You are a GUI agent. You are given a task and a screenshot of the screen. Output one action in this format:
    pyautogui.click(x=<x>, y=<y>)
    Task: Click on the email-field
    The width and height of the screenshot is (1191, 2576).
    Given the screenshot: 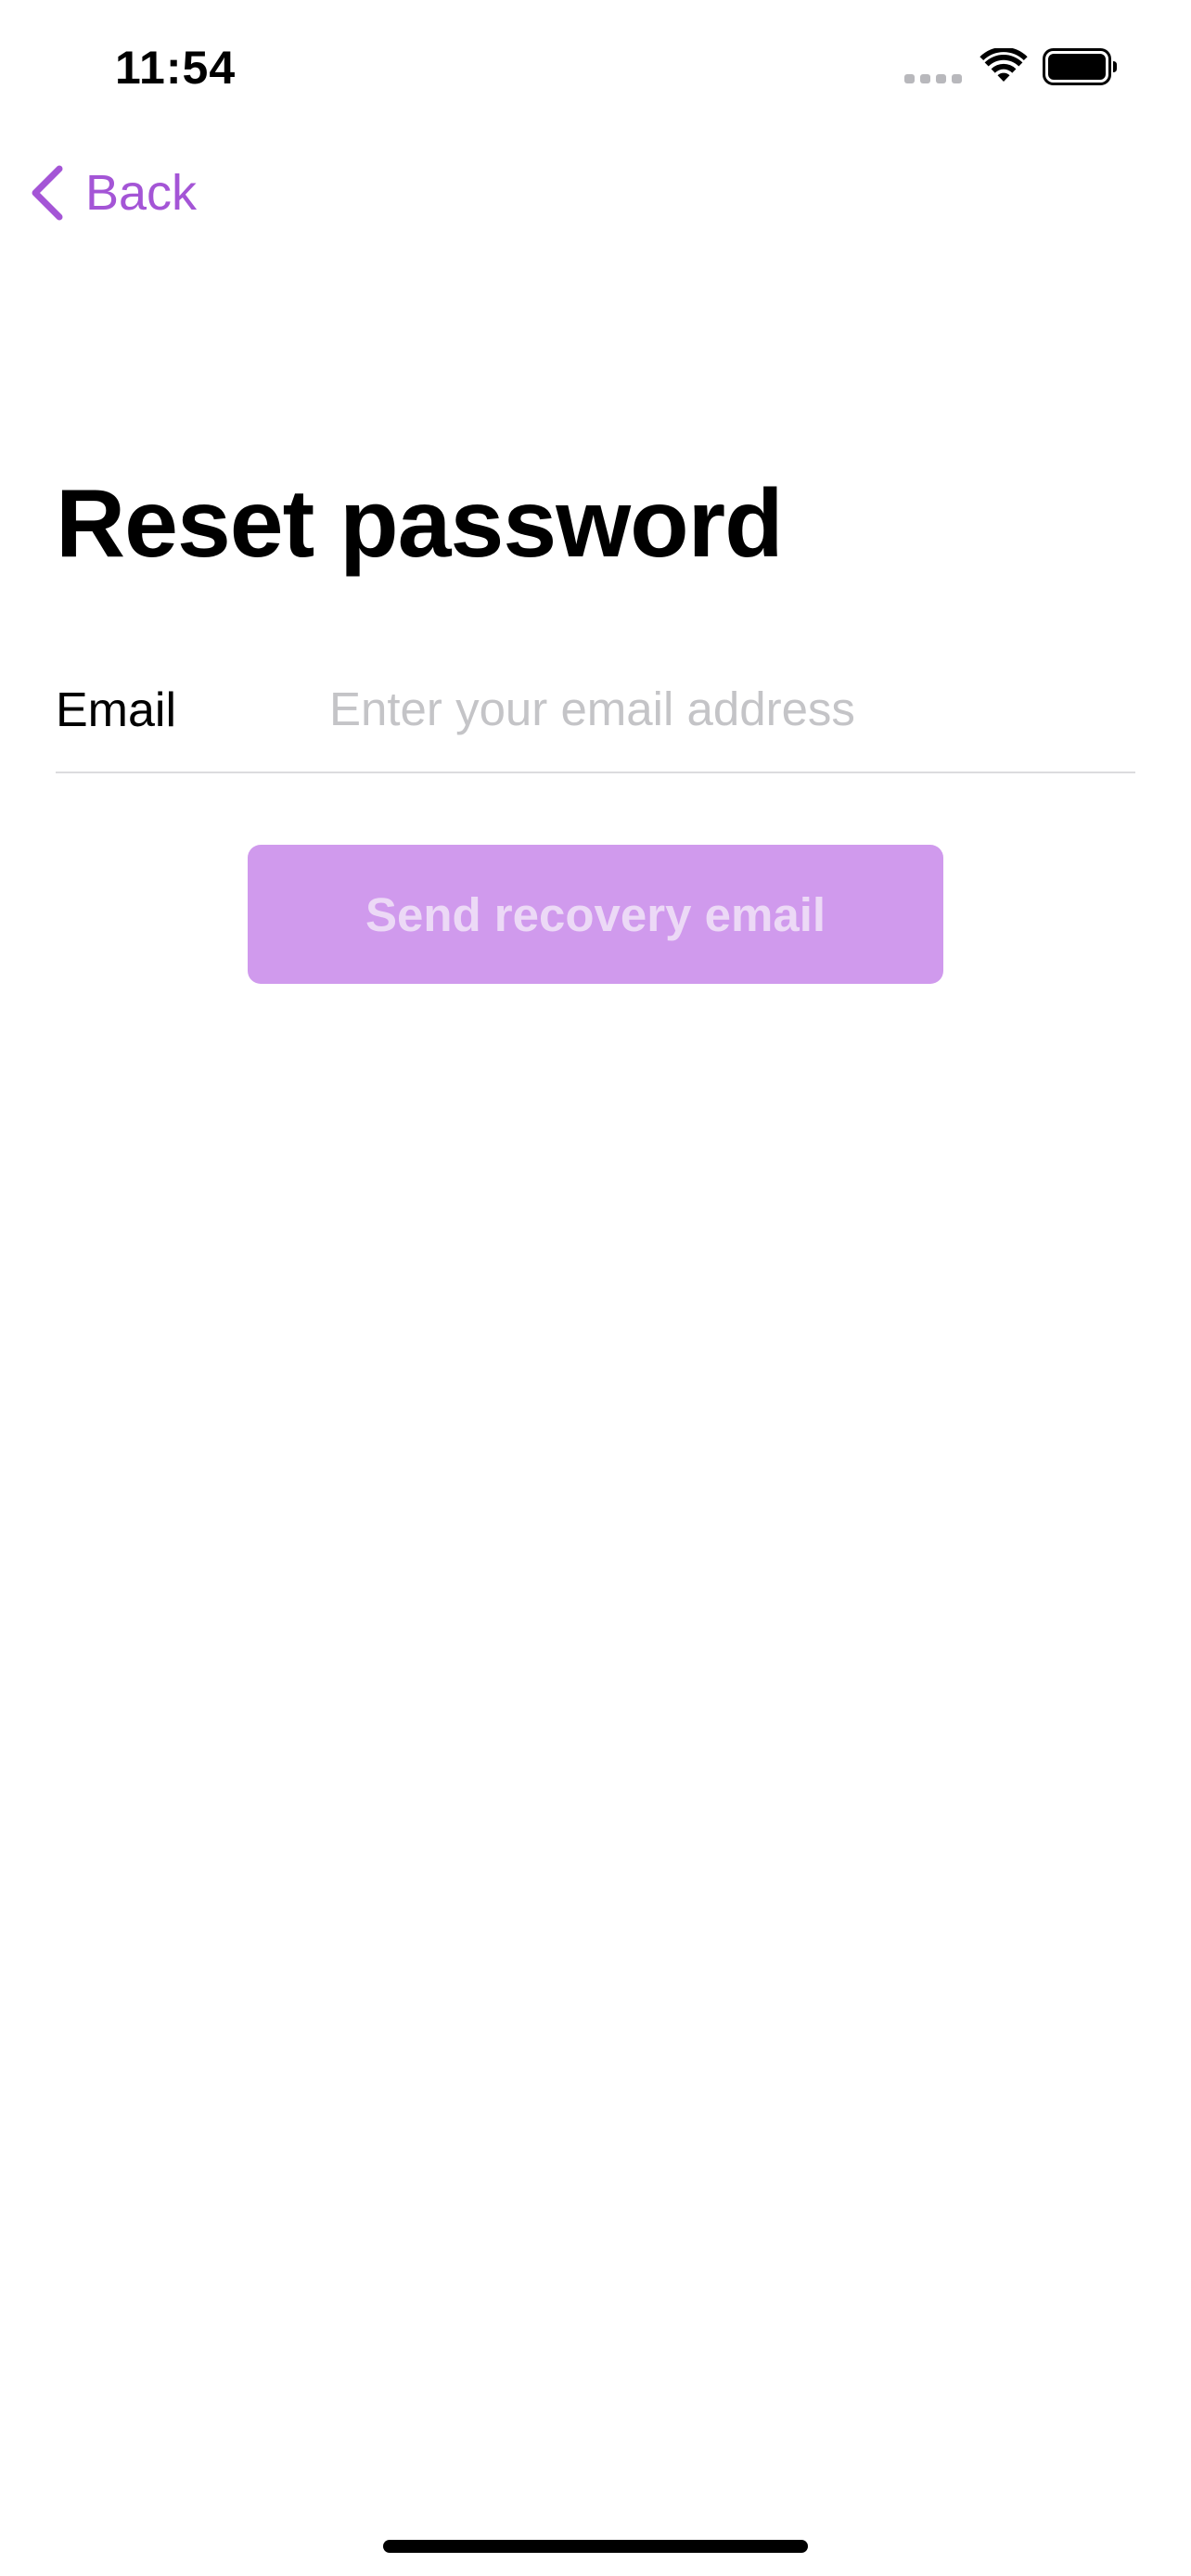 What is the action you would take?
    pyautogui.click(x=727, y=709)
    